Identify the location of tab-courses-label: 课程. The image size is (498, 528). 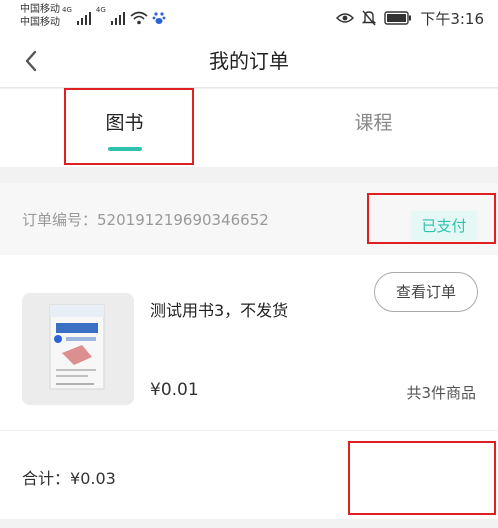
(373, 123).